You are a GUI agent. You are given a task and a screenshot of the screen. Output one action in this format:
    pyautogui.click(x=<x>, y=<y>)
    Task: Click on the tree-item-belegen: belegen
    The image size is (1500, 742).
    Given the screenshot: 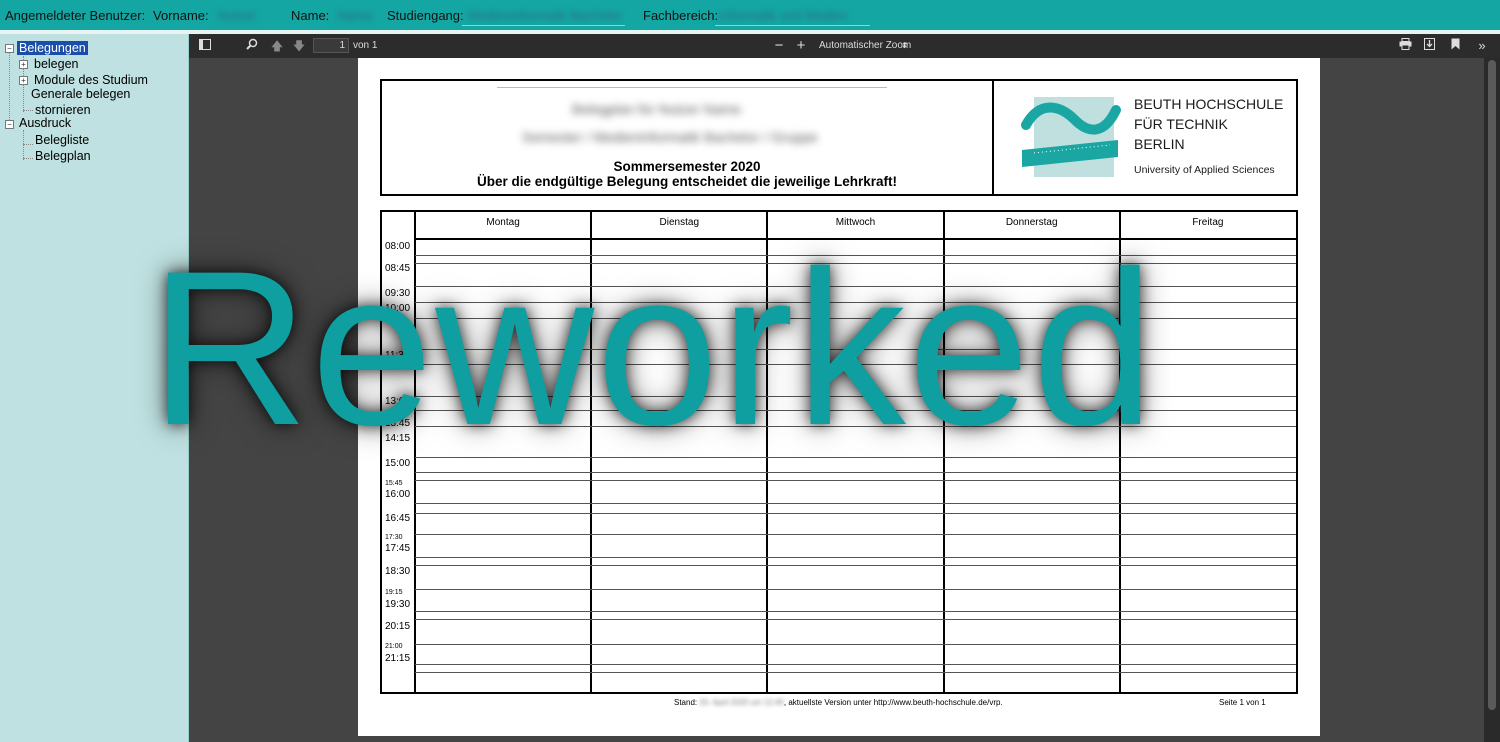 What is the action you would take?
    pyautogui.click(x=56, y=64)
    